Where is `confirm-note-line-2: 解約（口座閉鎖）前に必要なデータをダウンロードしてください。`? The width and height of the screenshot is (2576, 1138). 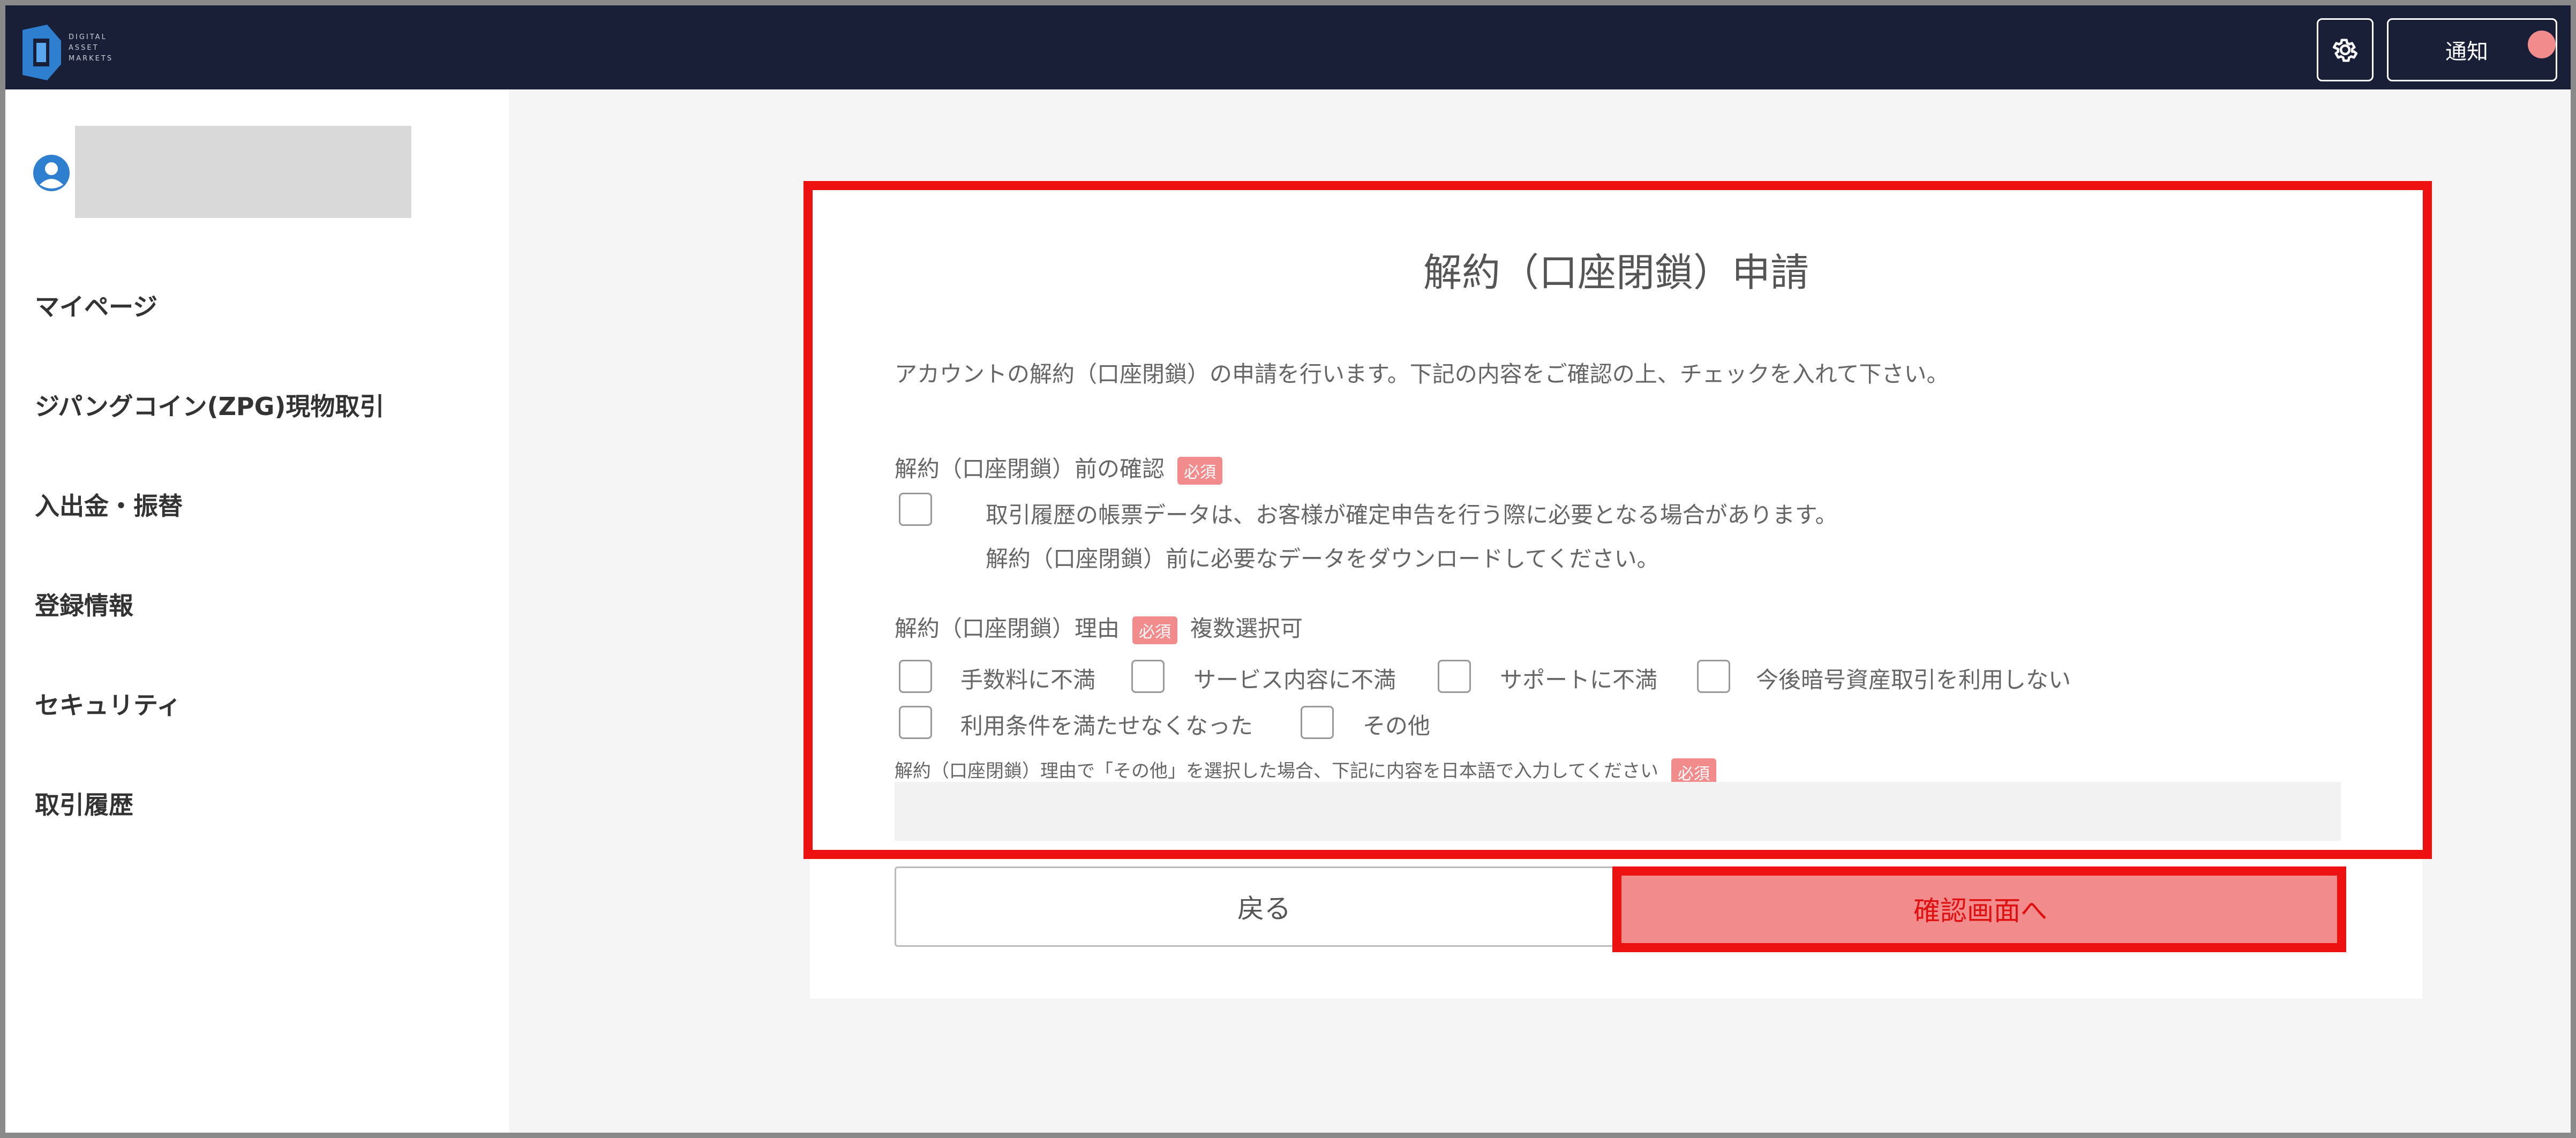
confirm-note-line-2: 解約（口座閉鎖）前に必要なデータをダウンロードしてください。 is located at coordinates (1322, 559).